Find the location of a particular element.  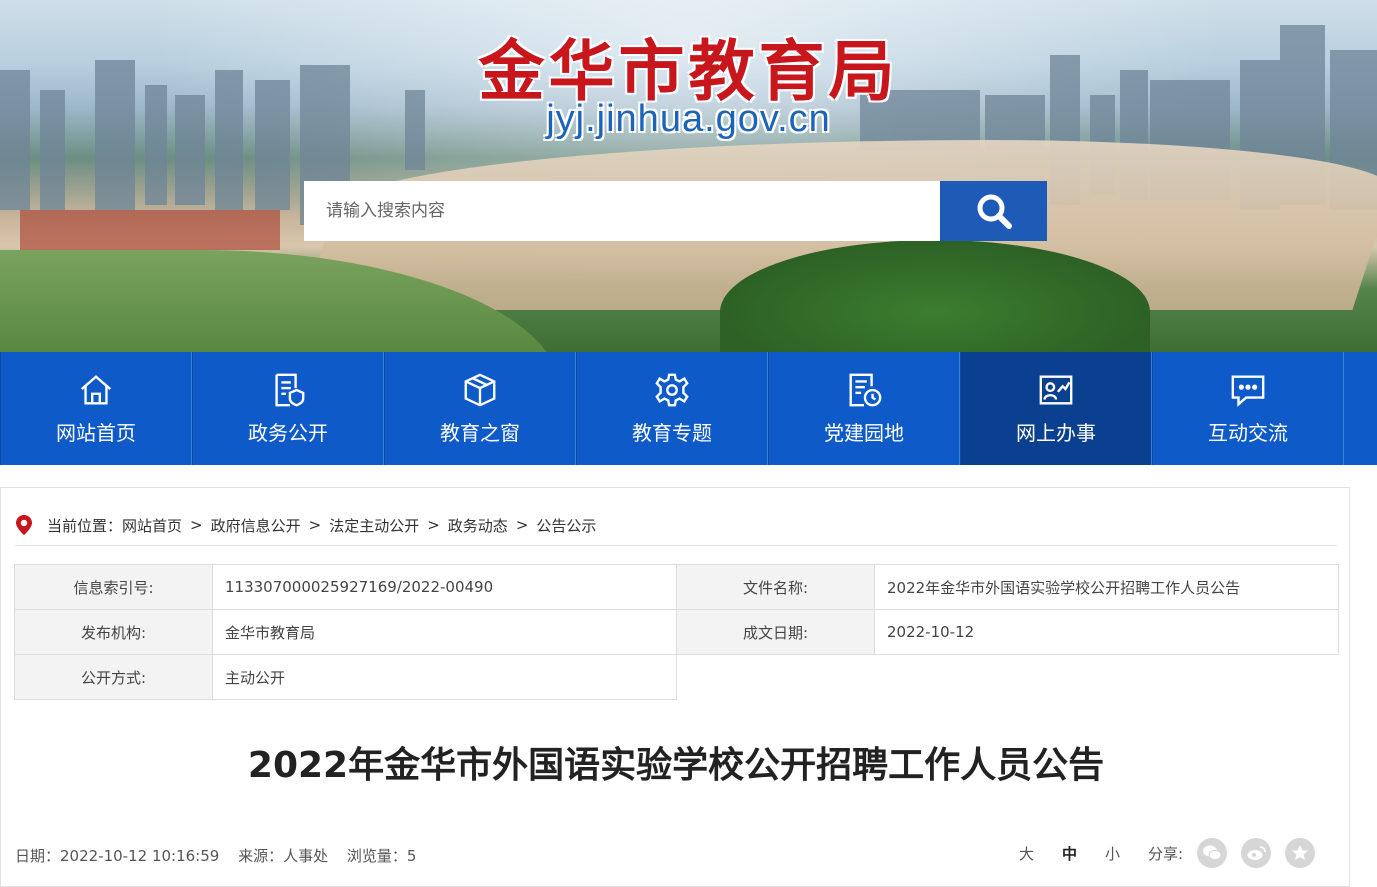

font-size-large: 大 is located at coordinates (1026, 853).